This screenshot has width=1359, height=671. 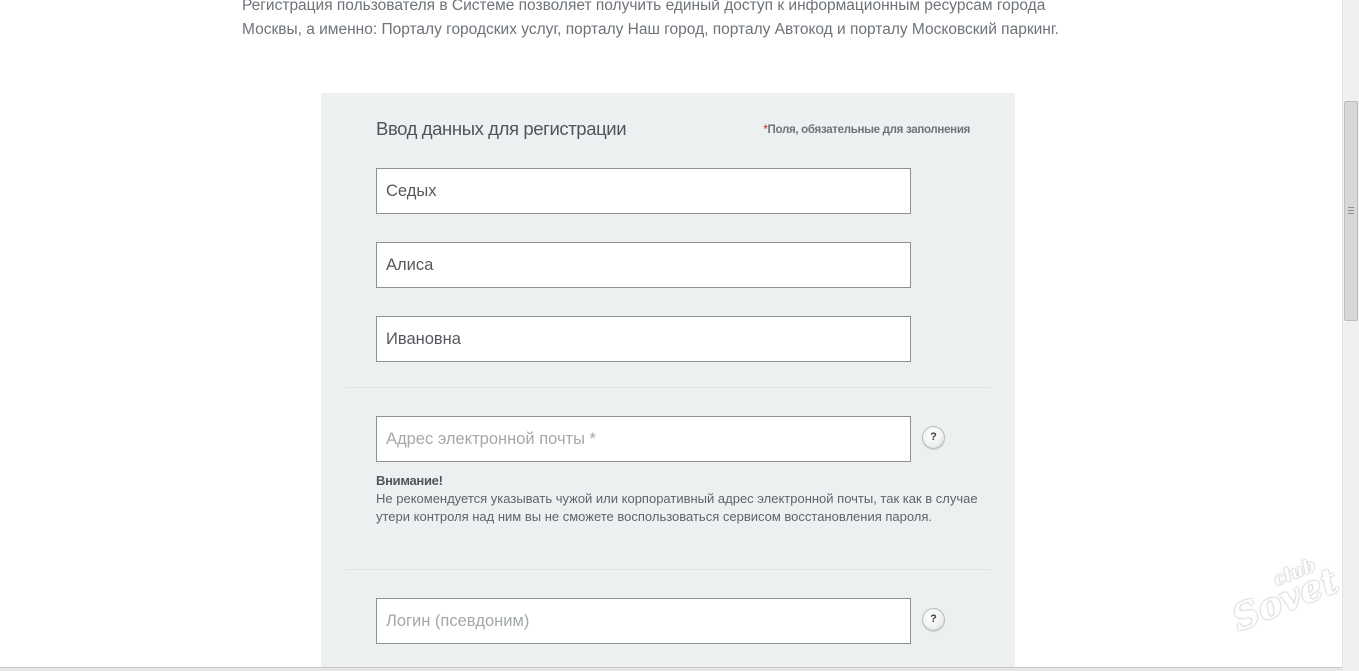 I want to click on warning-title: Внимание!, so click(x=409, y=480).